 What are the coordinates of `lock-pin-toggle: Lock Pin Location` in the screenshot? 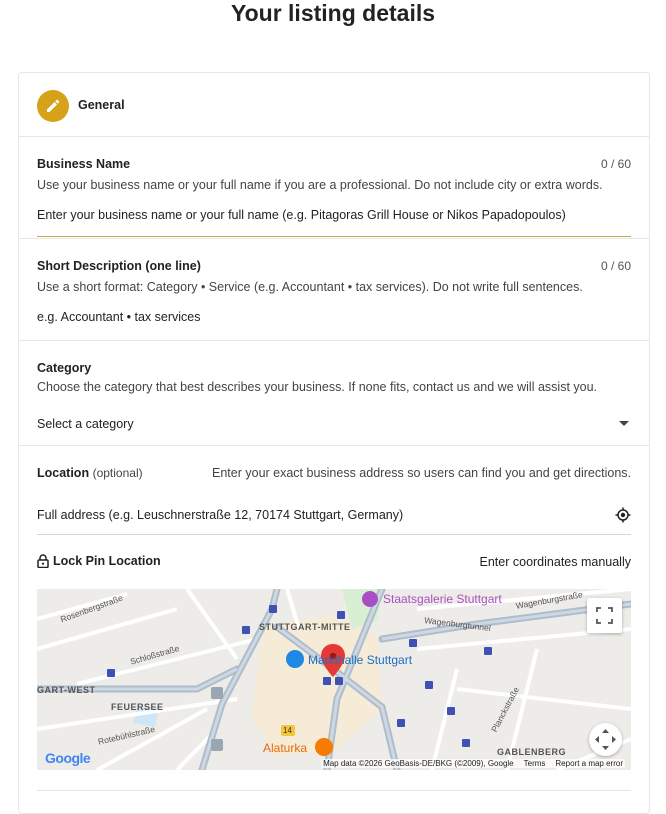 It's located at (99, 561).